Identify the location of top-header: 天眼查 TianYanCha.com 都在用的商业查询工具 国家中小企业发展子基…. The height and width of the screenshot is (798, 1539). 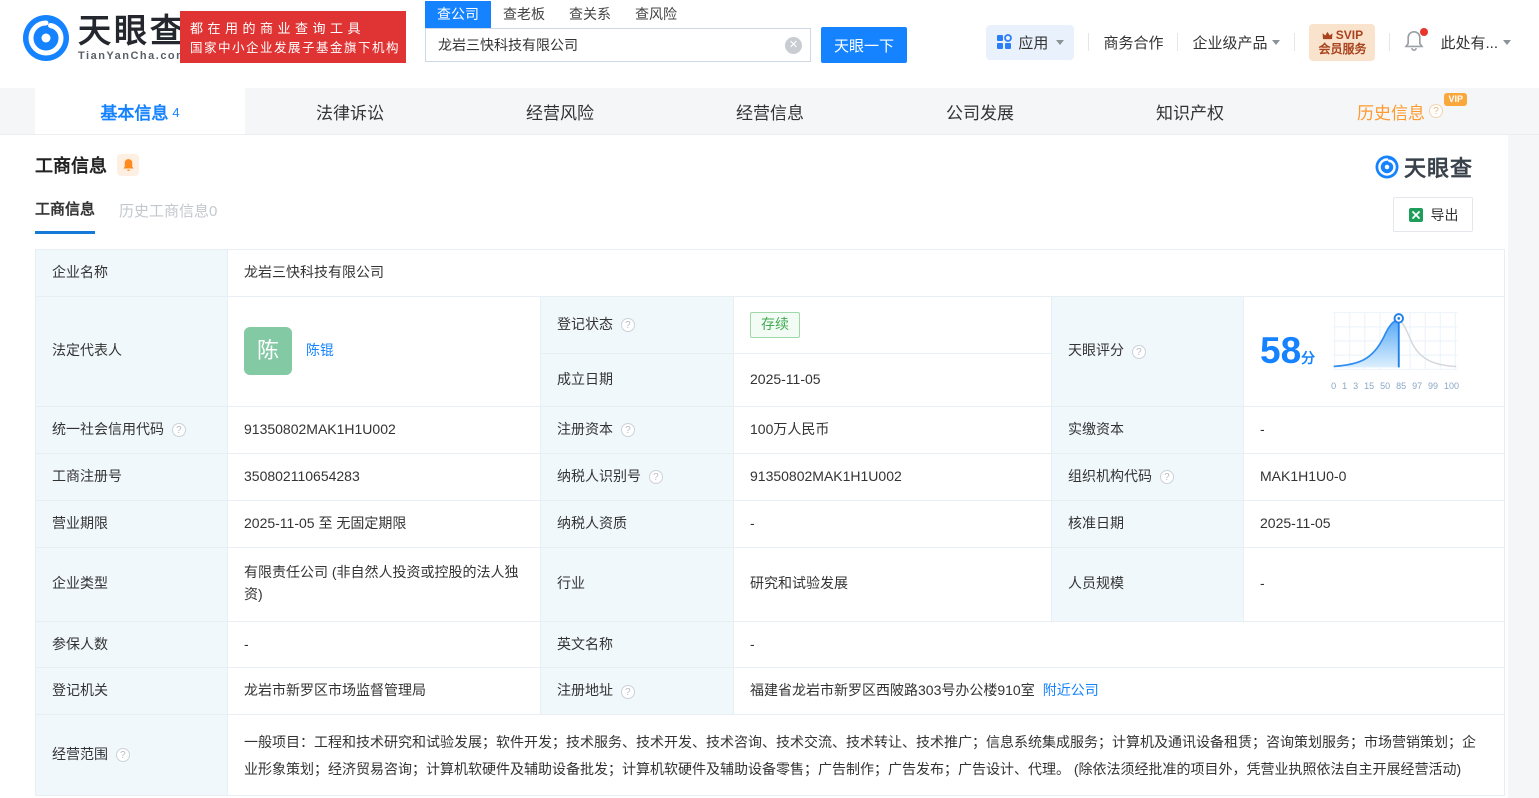
(769, 44).